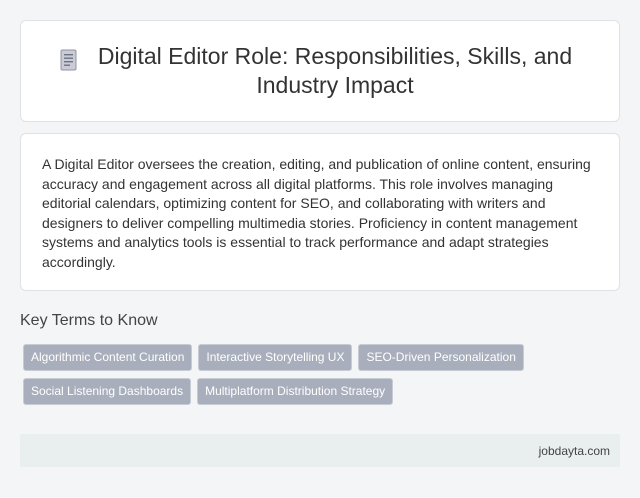  What do you see at coordinates (441, 357) in the screenshot?
I see `tag-seo-driven-personalization: SEO-Driven Personalization` at bounding box center [441, 357].